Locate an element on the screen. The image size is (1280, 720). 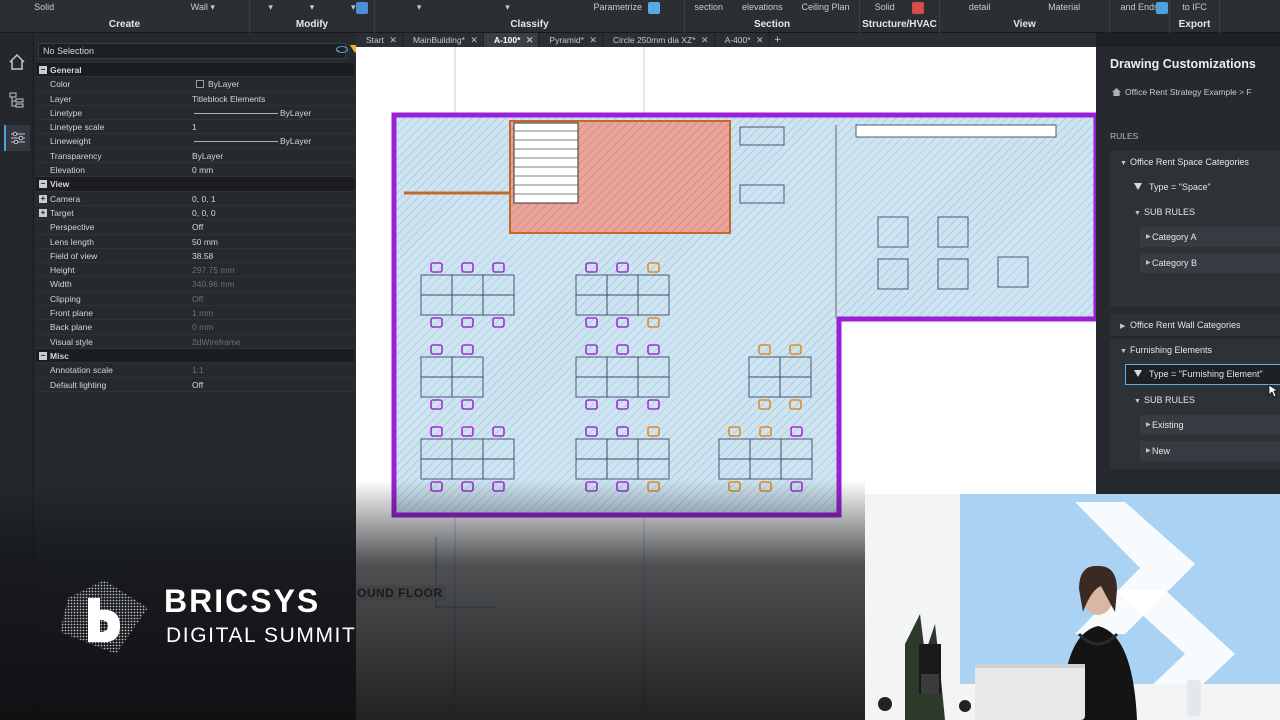
add-tab-icon: + is located at coordinates (778, 40).